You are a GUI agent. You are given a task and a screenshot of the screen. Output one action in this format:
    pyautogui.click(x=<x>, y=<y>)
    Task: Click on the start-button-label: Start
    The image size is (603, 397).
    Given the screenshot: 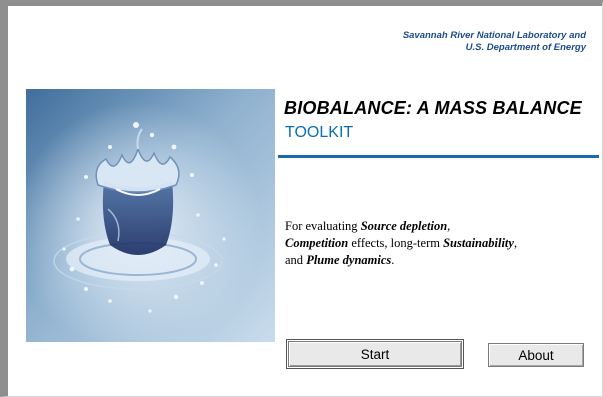 What is the action you would take?
    pyautogui.click(x=375, y=354)
    